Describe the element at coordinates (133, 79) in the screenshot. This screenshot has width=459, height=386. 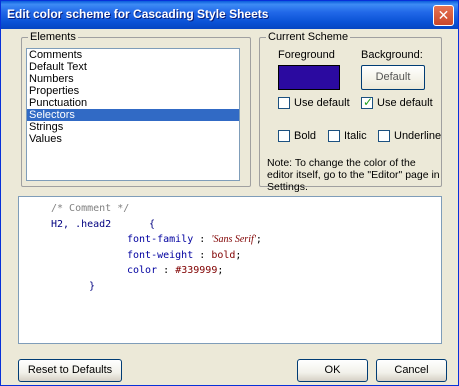
I see `list-item: Numbers` at that location.